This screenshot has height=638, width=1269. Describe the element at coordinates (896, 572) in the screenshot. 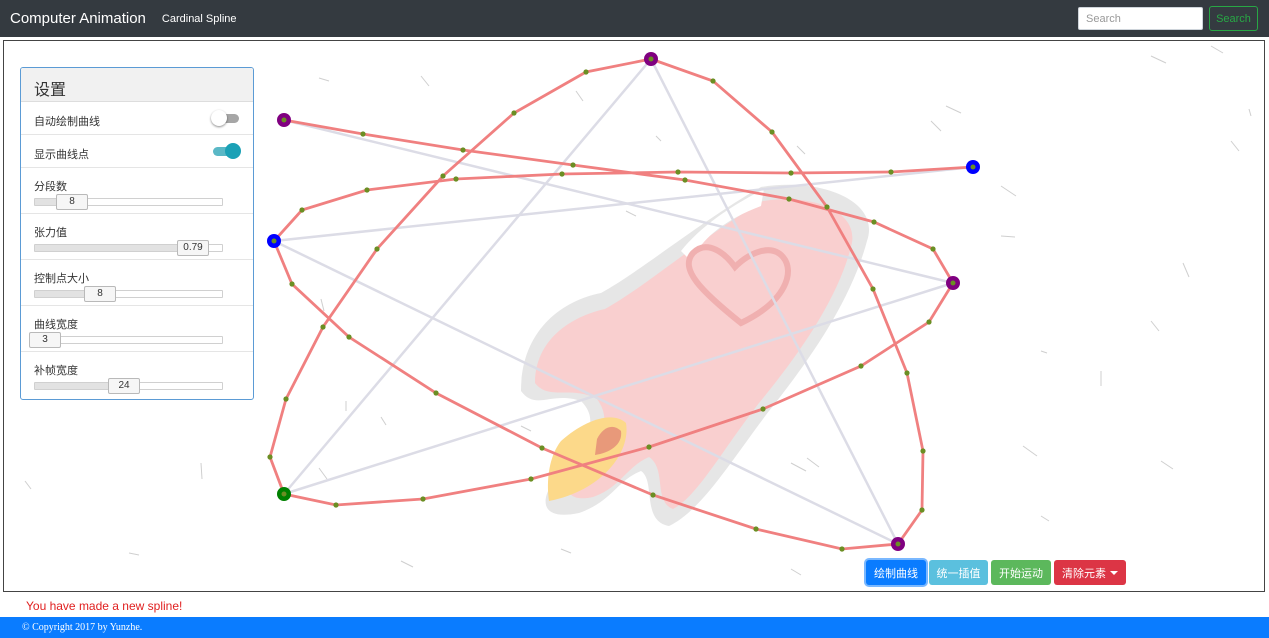

I see `draw-curve-button: 绘制曲线` at that location.